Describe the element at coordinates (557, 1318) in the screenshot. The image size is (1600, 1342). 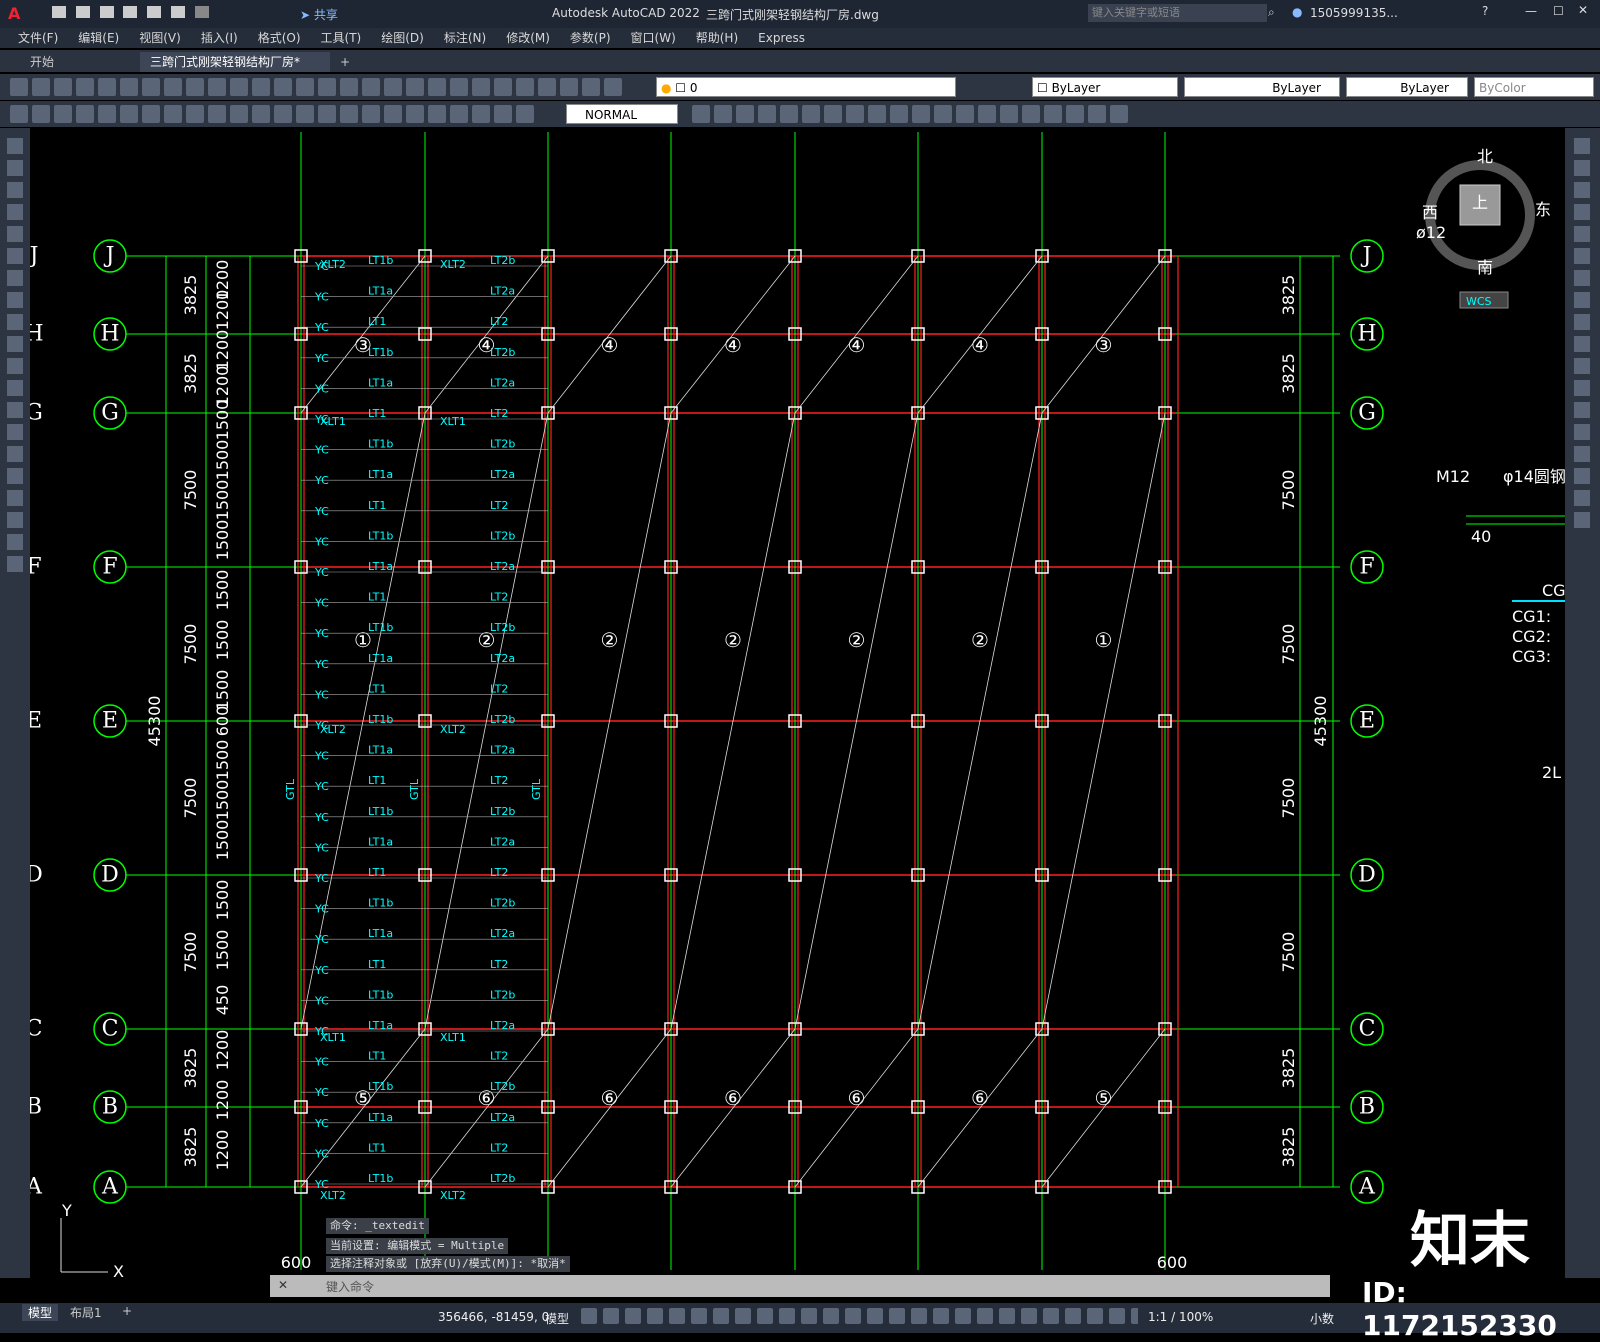
I see `model-space-toggle: 模型` at that location.